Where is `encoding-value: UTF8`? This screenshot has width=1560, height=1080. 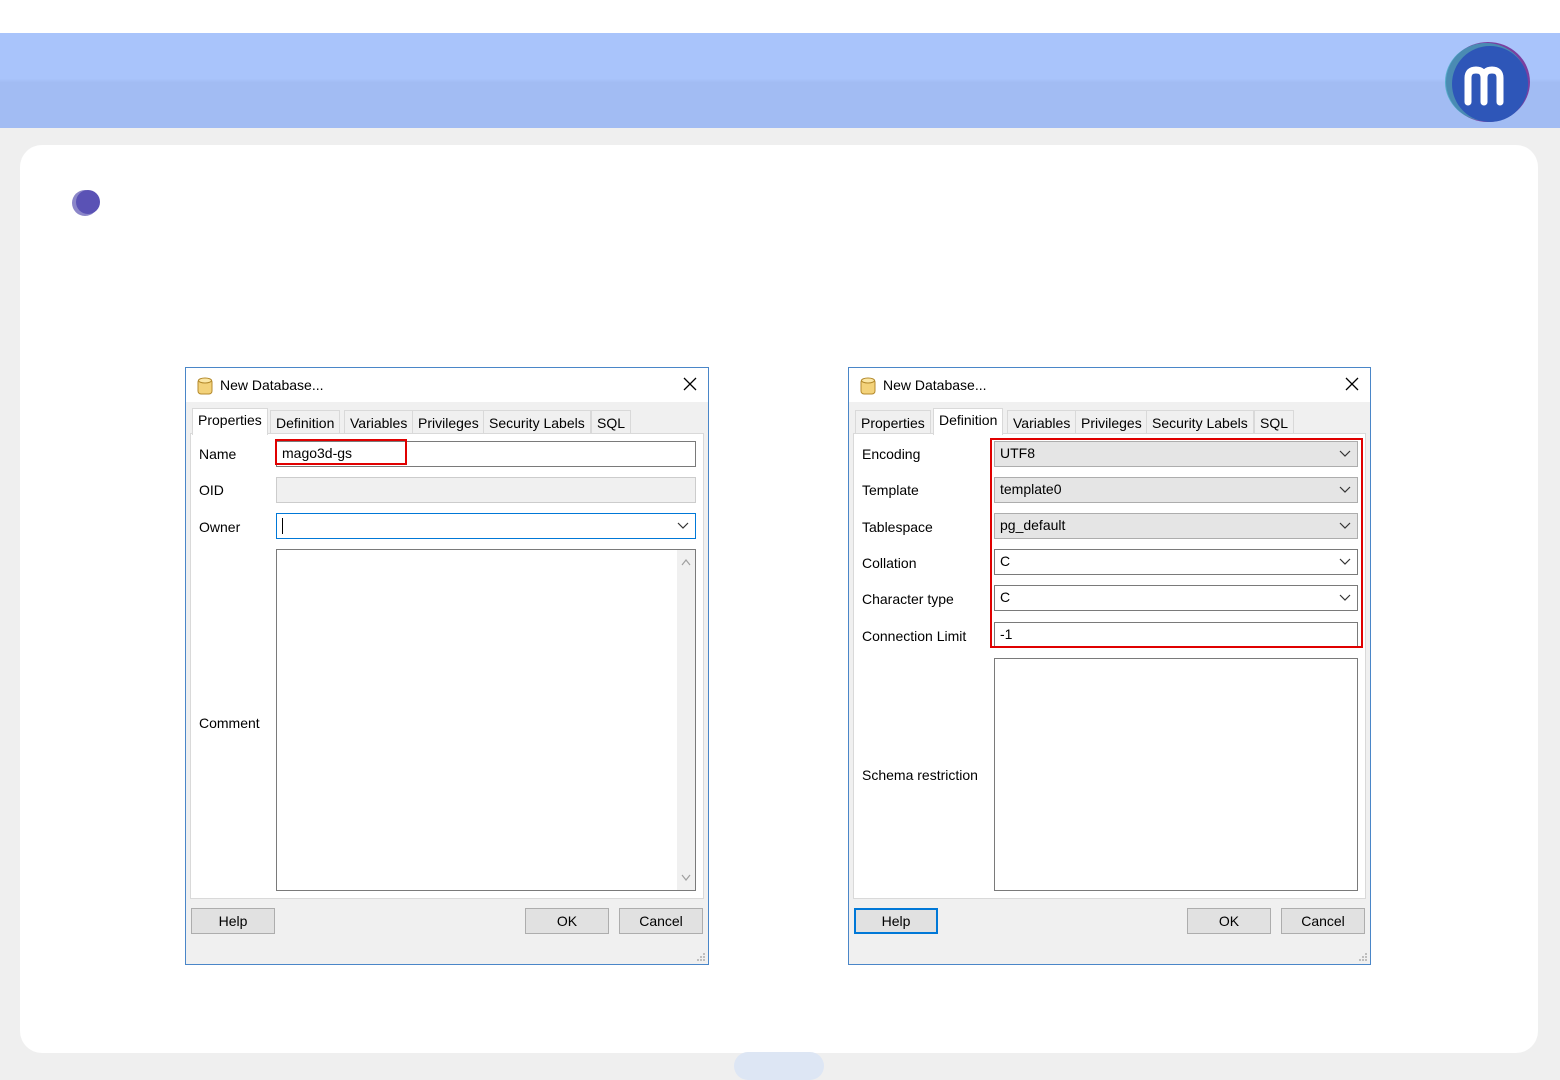
encoding-value: UTF8 is located at coordinates (1017, 453).